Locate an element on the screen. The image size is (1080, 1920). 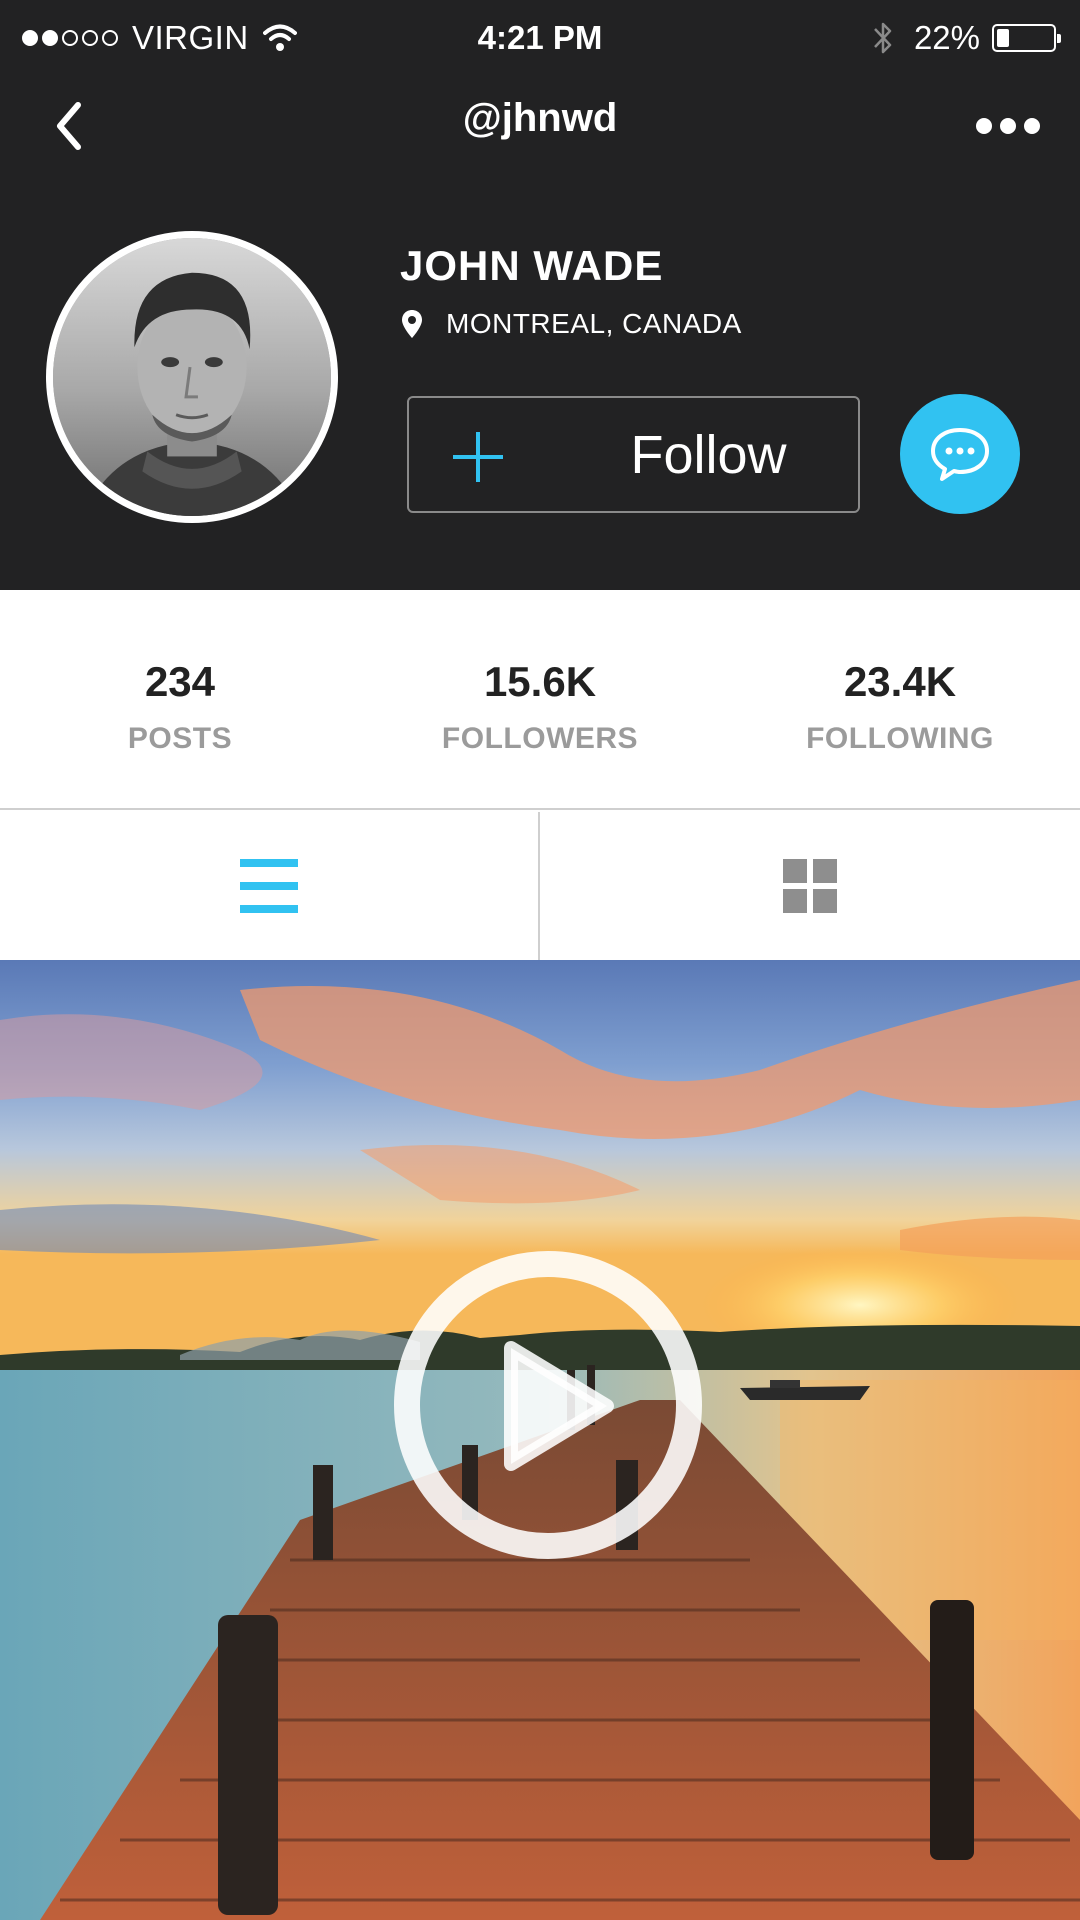
more-options-button is located at coordinates (1008, 126).